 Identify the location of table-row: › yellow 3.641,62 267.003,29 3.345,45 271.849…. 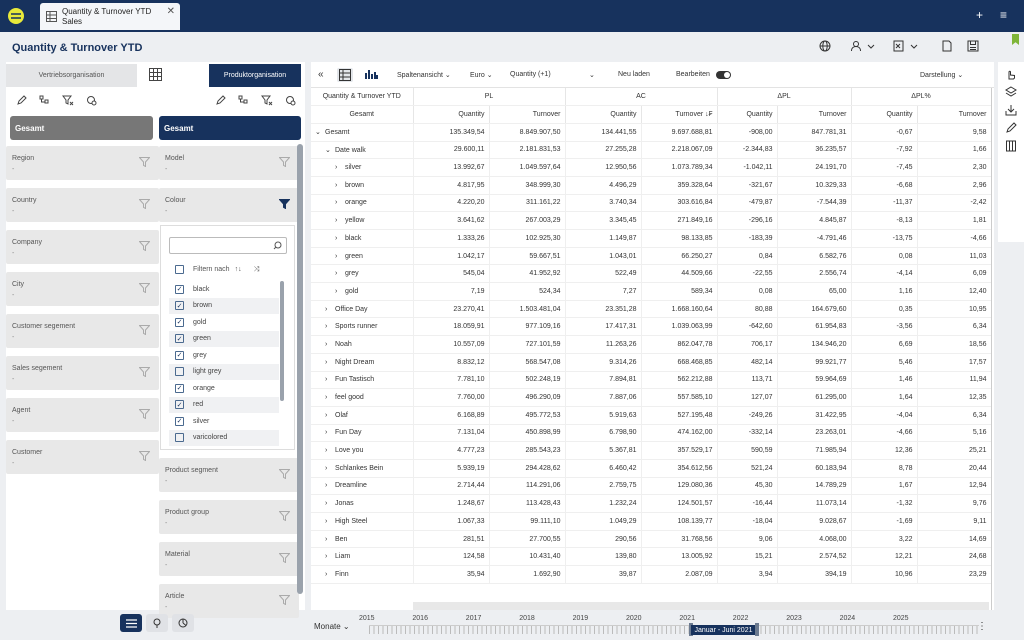
(651, 220).